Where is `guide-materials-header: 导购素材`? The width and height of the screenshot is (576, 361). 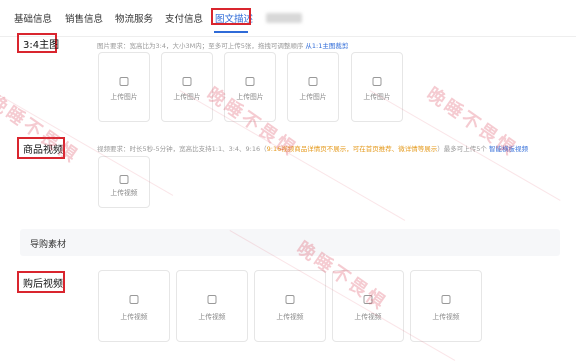
guide-materials-header: 导购素材 is located at coordinates (290, 242).